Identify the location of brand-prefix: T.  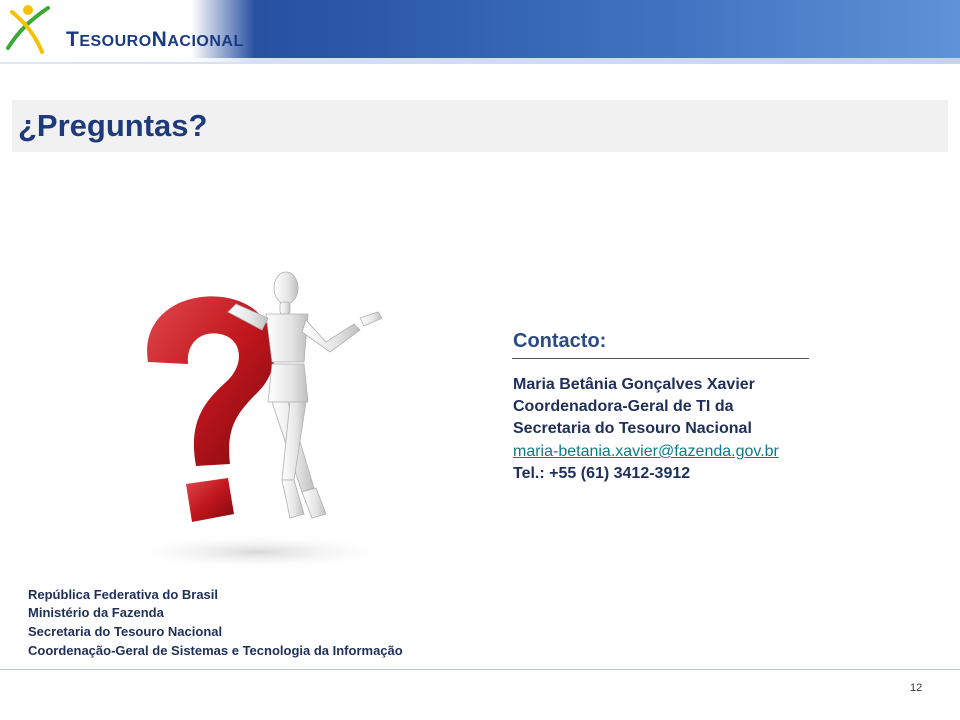
(73, 39).